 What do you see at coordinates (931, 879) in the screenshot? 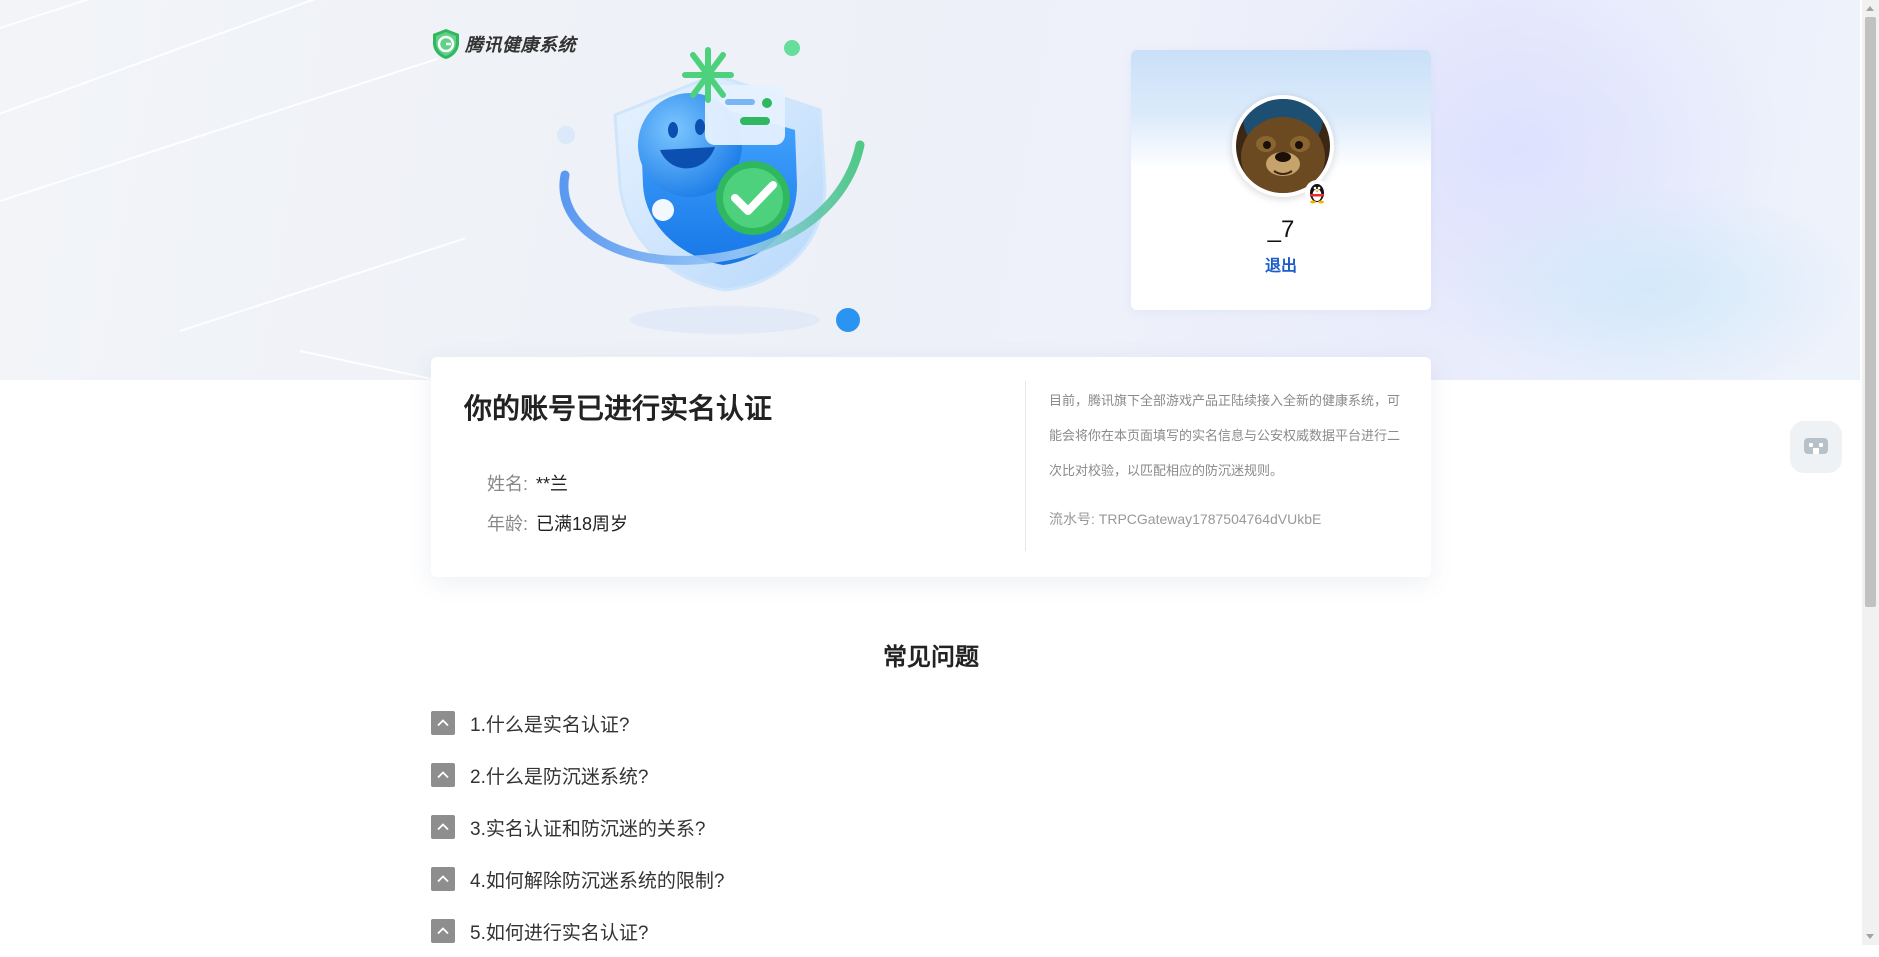
I see `faq-item: 4.如何解除防沉迷系统的限制?` at bounding box center [931, 879].